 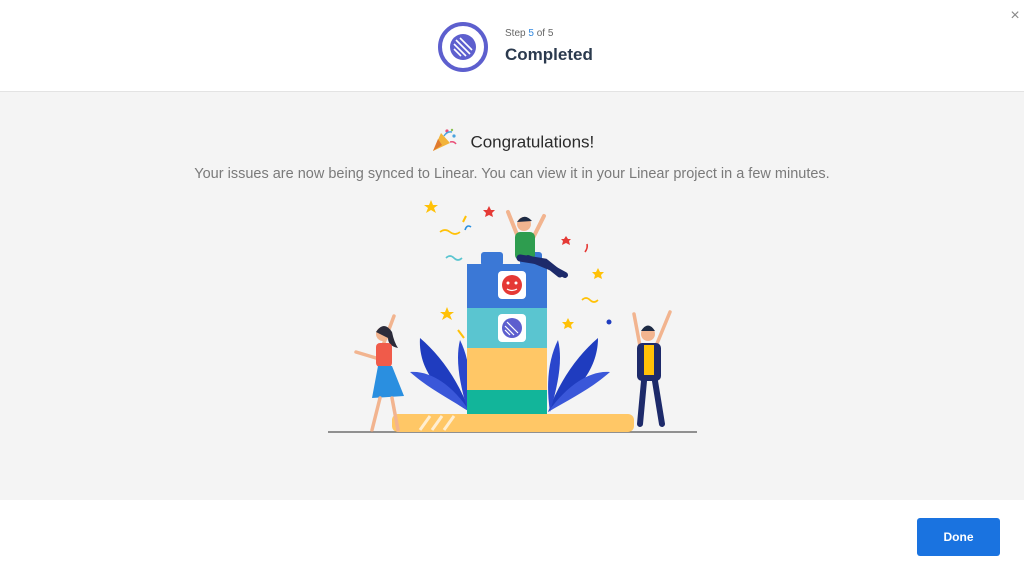 I want to click on tiger-logo-icon, so click(x=512, y=285).